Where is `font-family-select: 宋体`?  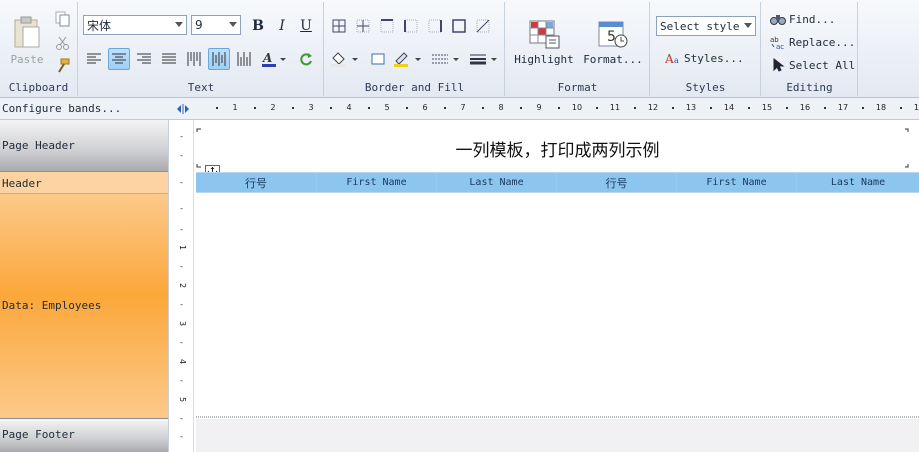 font-family-select: 宋体 is located at coordinates (135, 25).